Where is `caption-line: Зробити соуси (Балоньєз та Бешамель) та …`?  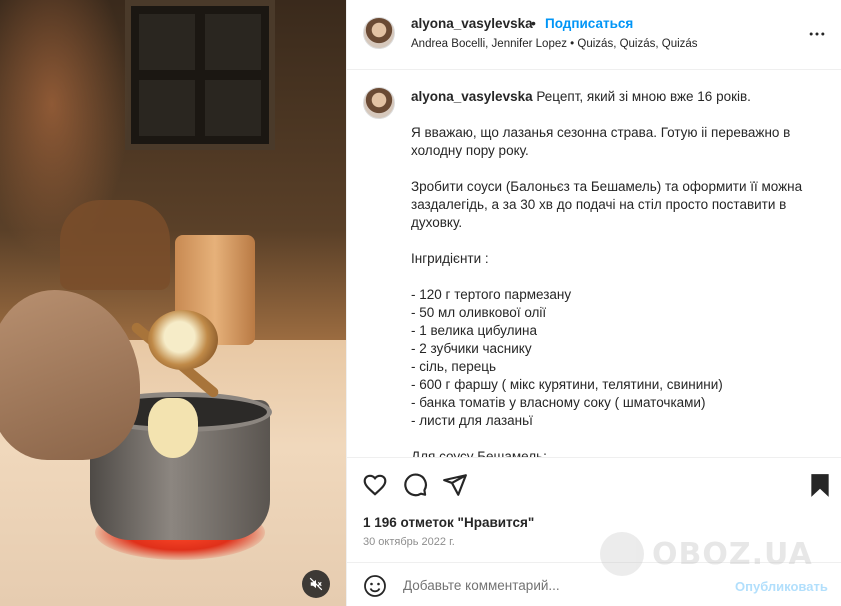 caption-line: Зробити соуси (Балоньєз та Бешамель) та … is located at coordinates (607, 204).